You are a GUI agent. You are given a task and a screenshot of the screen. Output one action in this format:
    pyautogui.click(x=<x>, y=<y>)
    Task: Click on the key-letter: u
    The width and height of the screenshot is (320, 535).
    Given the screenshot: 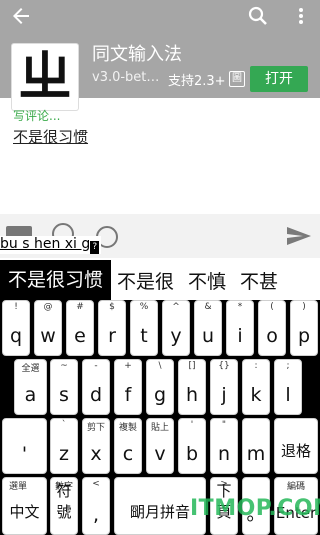 What is the action you would take?
    pyautogui.click(x=208, y=336)
    